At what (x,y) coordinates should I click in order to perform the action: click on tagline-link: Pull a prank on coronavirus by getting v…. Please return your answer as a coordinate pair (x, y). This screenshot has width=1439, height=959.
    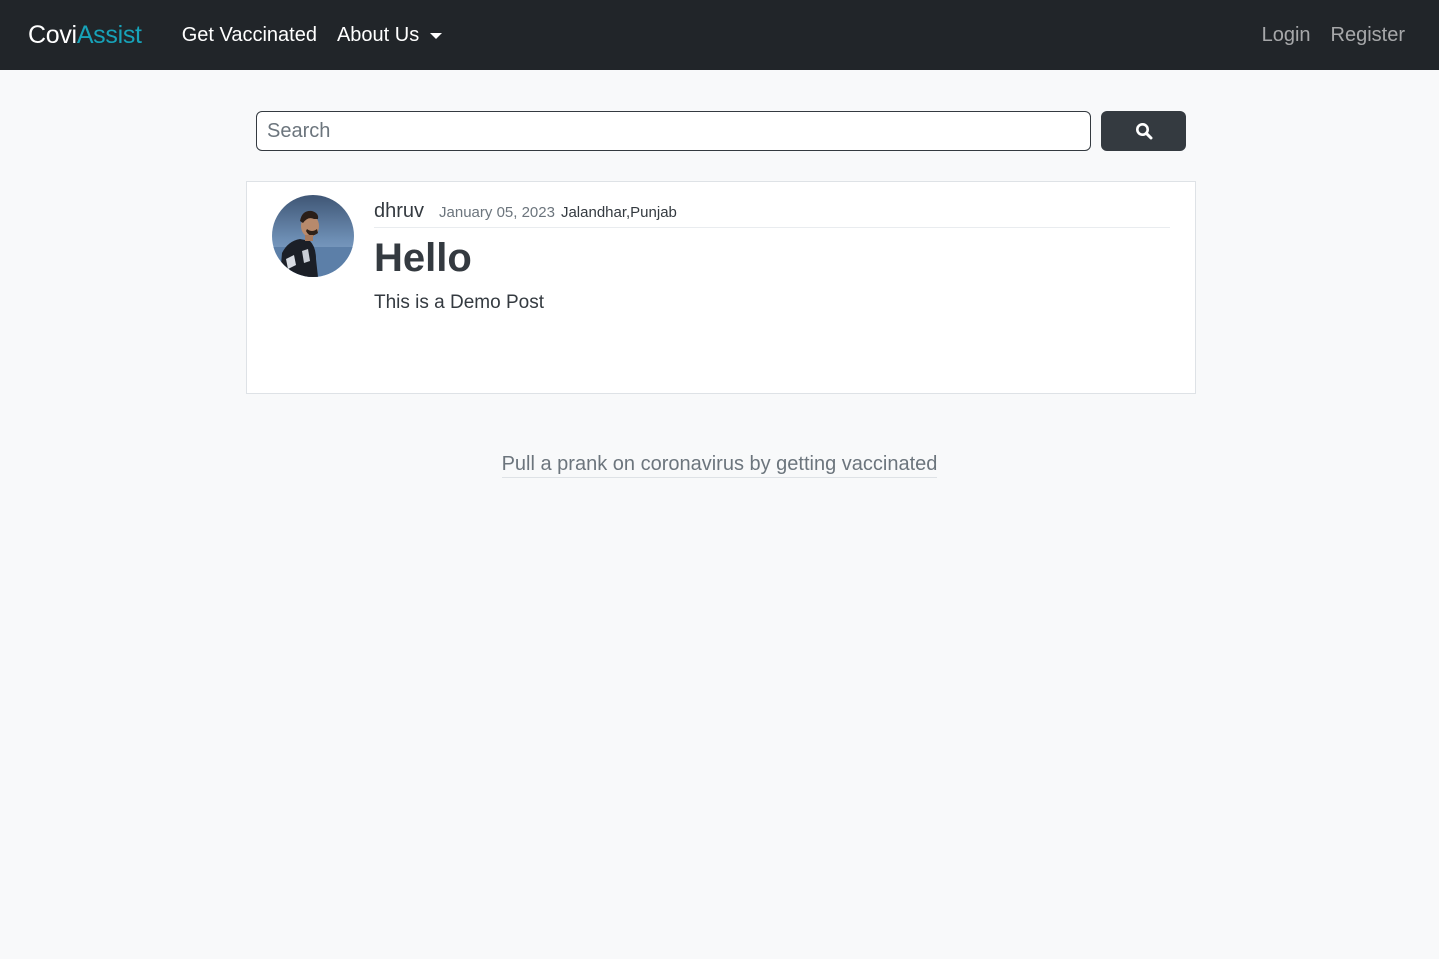
    Looking at the image, I should click on (719, 465).